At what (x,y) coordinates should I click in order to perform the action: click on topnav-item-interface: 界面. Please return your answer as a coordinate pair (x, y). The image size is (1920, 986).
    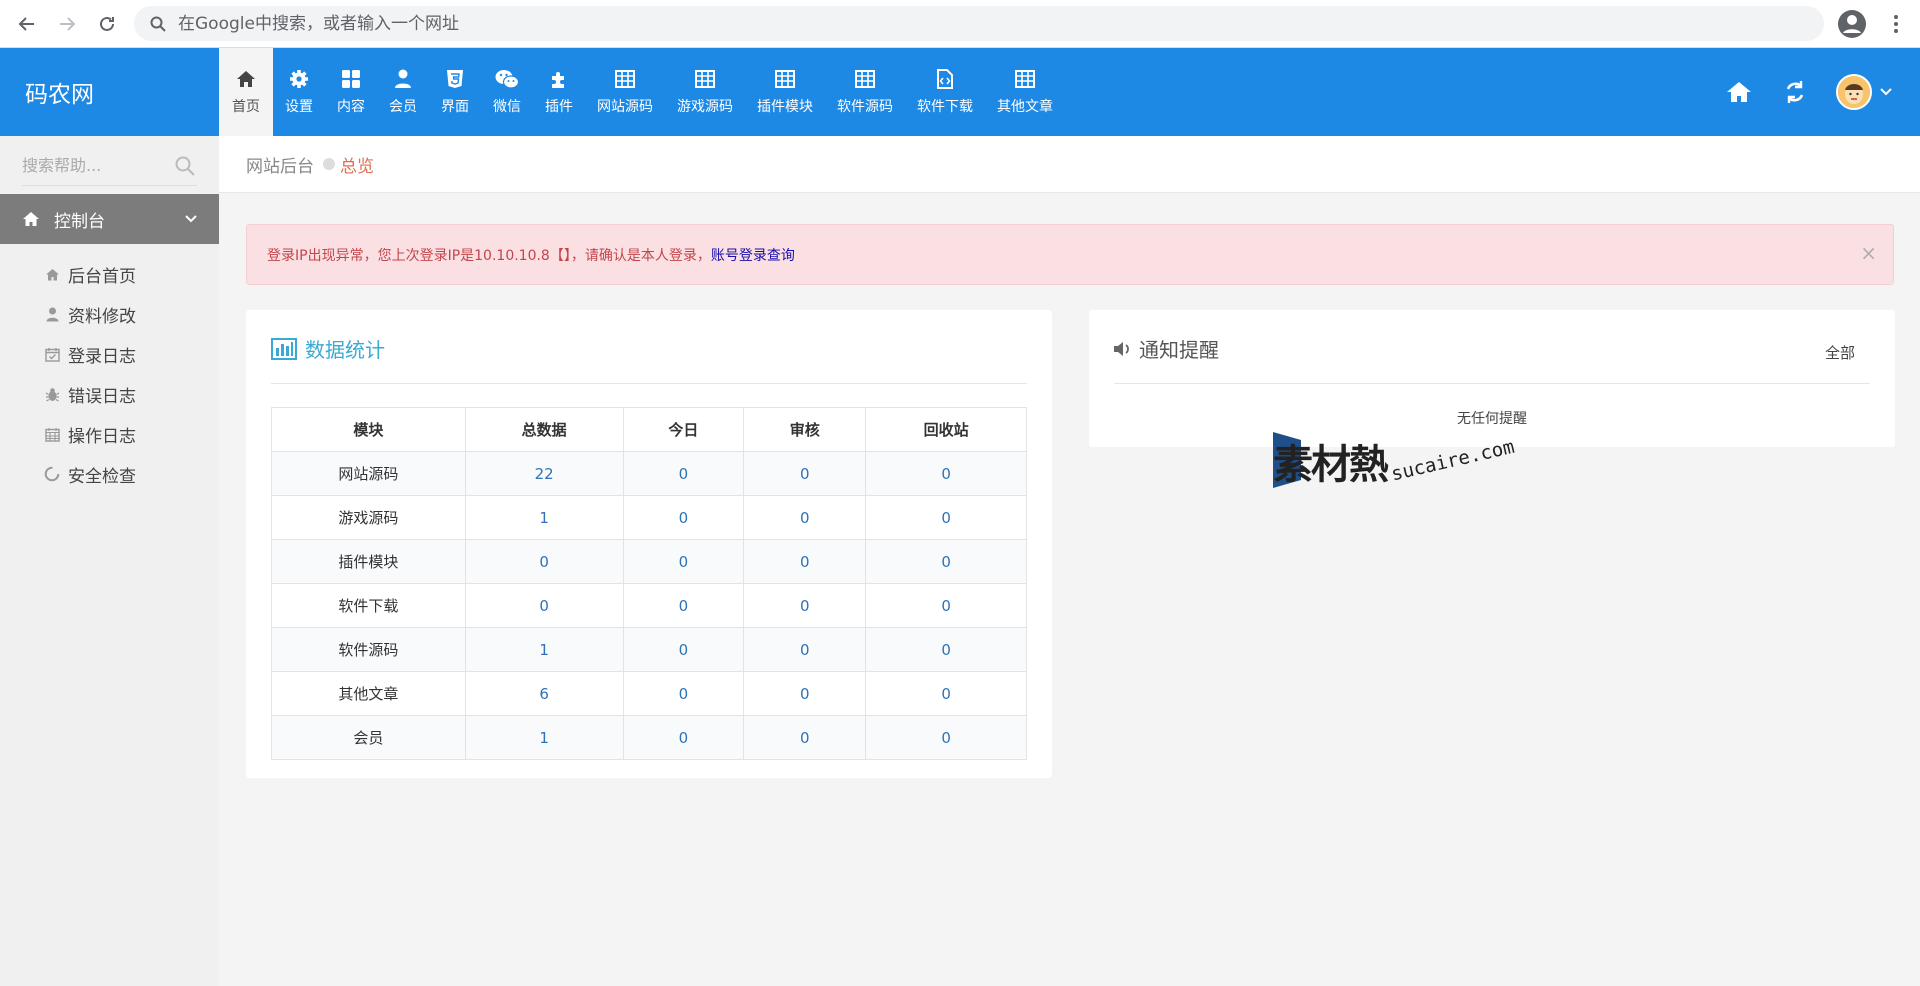
    Looking at the image, I should click on (455, 92).